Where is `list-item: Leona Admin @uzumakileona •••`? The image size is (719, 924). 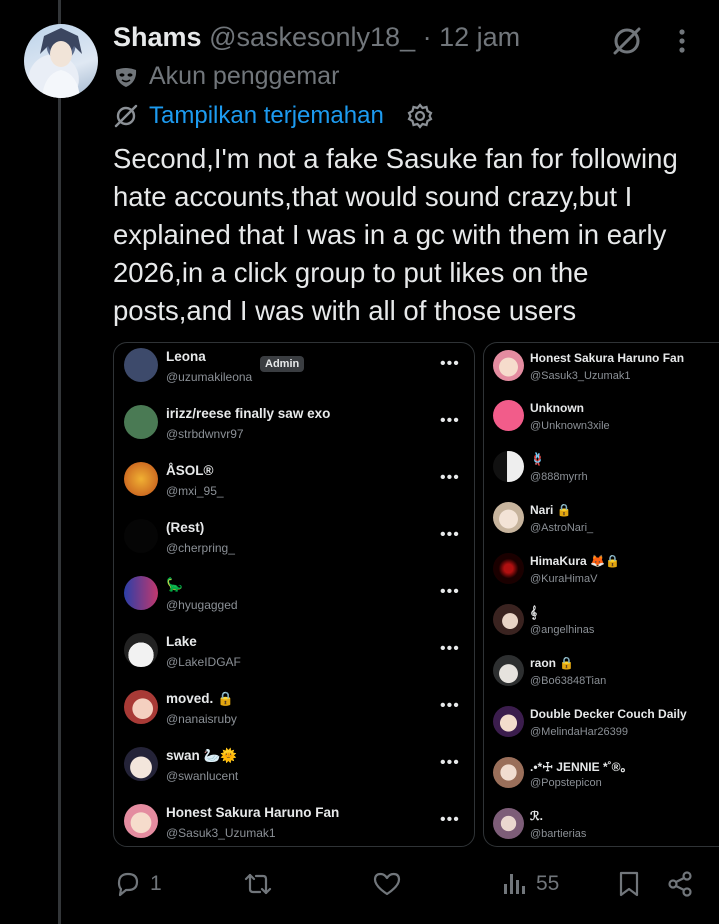 list-item: Leona Admin @uzumakileona ••• is located at coordinates (294, 370).